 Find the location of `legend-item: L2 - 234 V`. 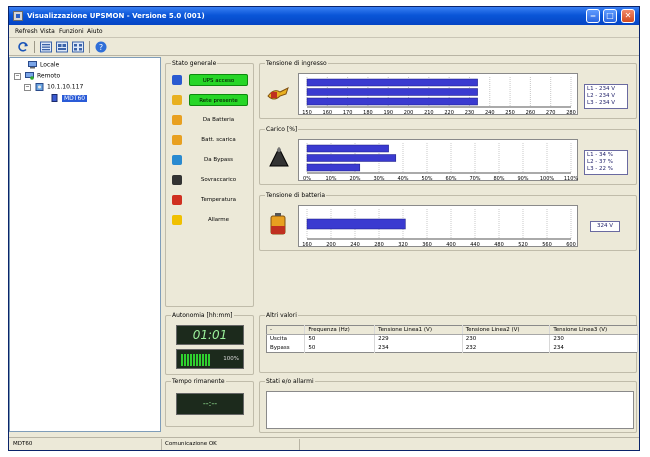

legend-item: L2 - 234 V is located at coordinates (601, 96).